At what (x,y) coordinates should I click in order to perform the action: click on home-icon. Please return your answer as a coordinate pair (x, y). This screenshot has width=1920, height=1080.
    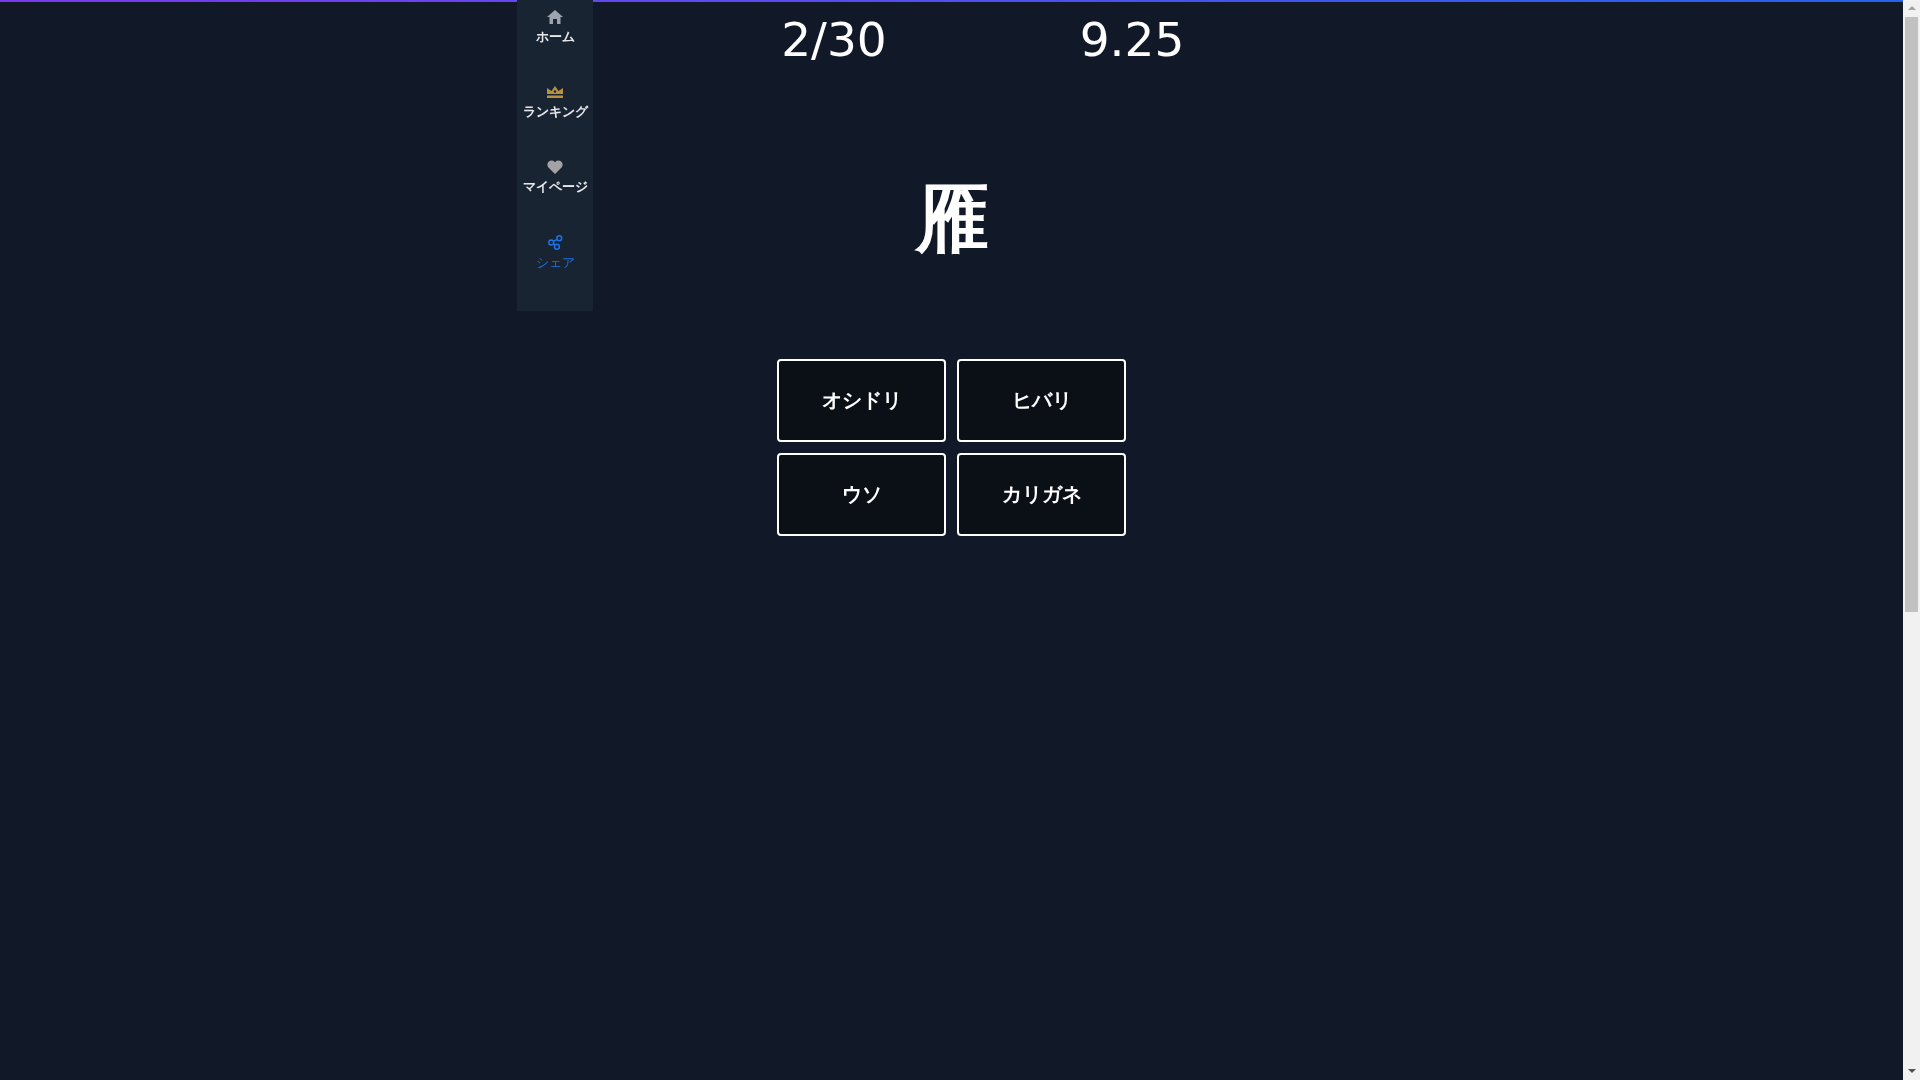
    Looking at the image, I should click on (555, 17).